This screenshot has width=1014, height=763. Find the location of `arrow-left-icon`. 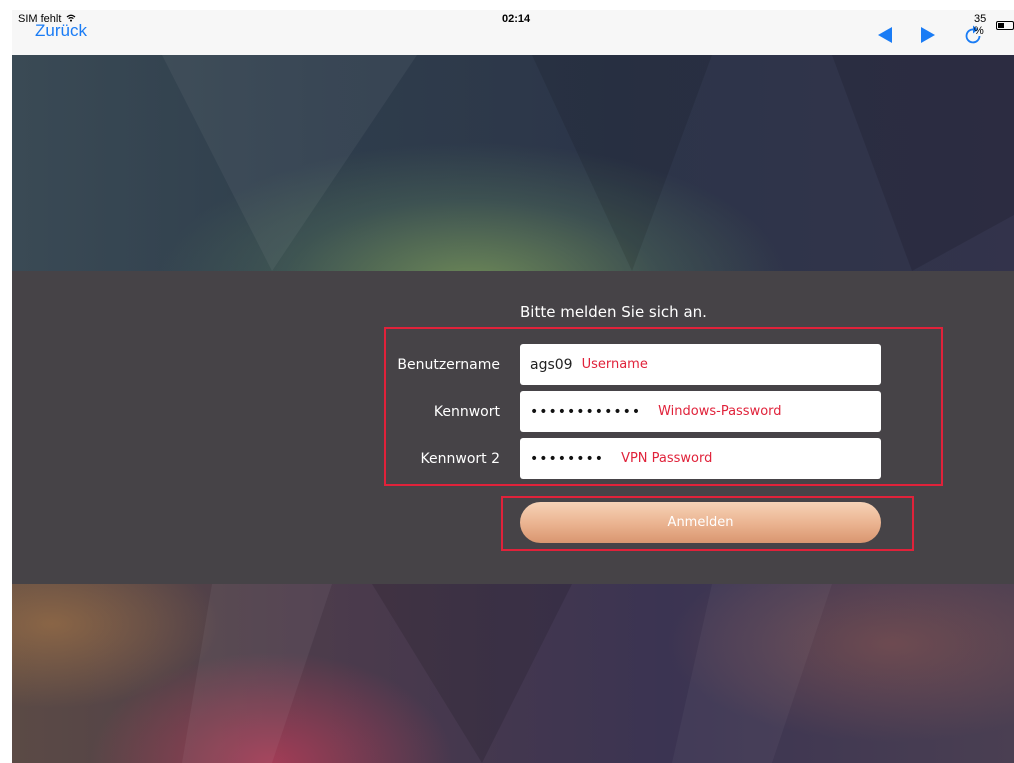

arrow-left-icon is located at coordinates (885, 35).